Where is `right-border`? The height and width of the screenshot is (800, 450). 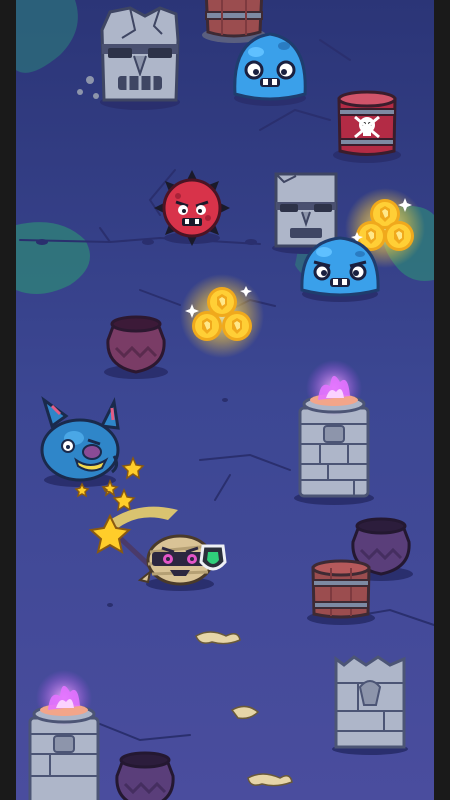 right-border is located at coordinates (442, 400).